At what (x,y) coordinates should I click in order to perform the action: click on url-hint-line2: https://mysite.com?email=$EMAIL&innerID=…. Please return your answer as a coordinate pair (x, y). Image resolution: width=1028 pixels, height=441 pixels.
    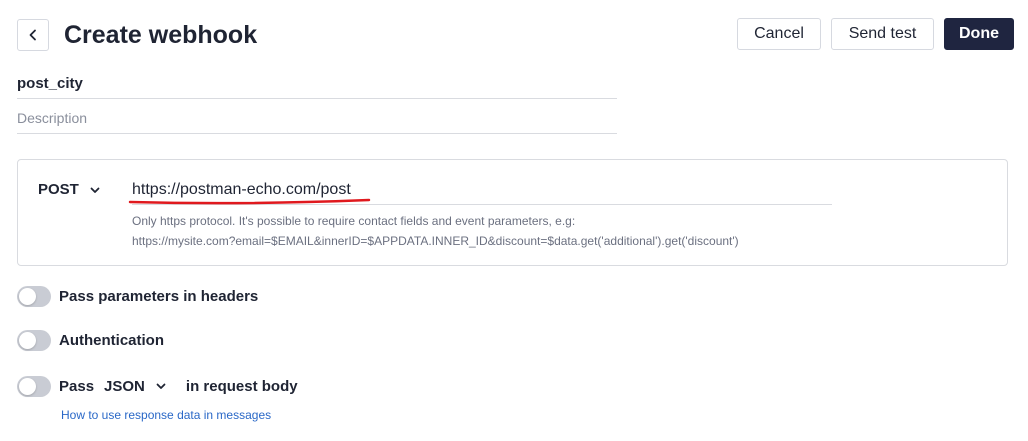
    Looking at the image, I should click on (435, 241).